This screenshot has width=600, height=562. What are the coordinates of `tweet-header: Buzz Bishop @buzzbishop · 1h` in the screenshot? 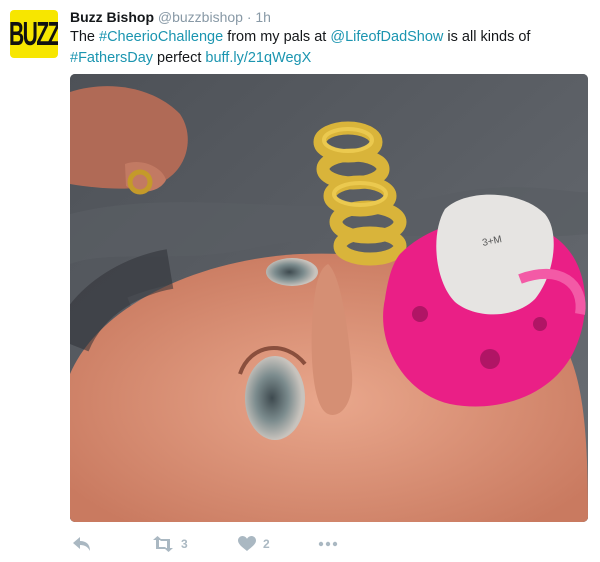 It's located at (170, 17).